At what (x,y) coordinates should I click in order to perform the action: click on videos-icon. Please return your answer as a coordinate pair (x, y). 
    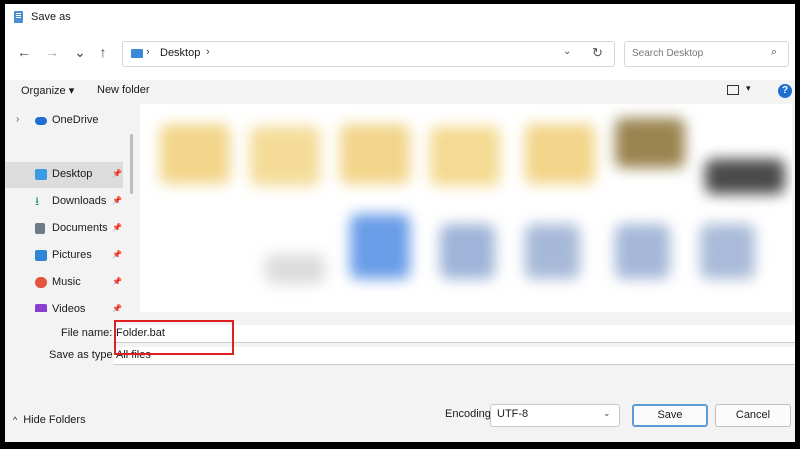
    Looking at the image, I should click on (41, 308).